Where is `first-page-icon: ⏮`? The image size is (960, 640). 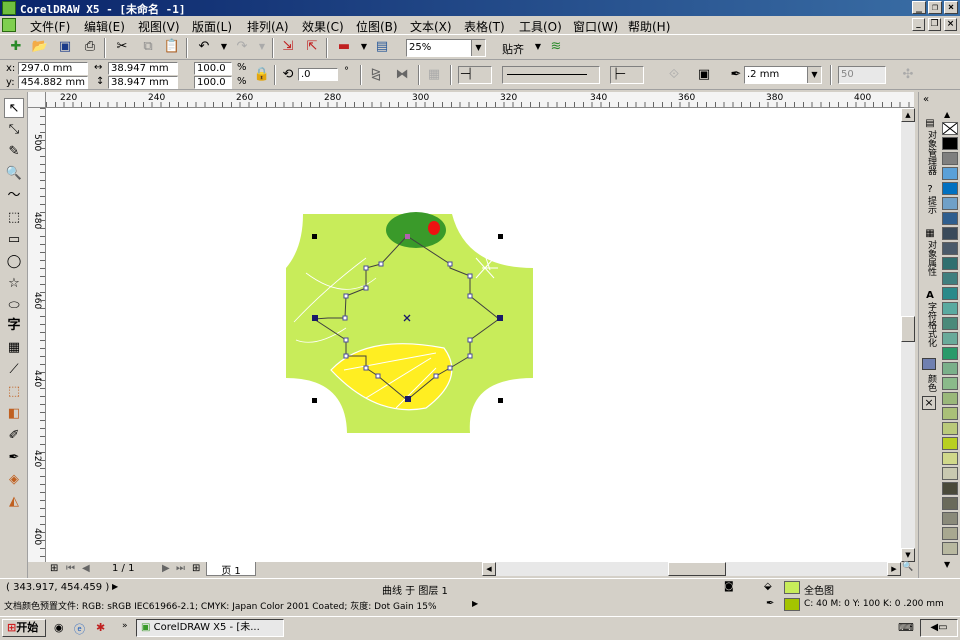 first-page-icon: ⏮ is located at coordinates (70, 568).